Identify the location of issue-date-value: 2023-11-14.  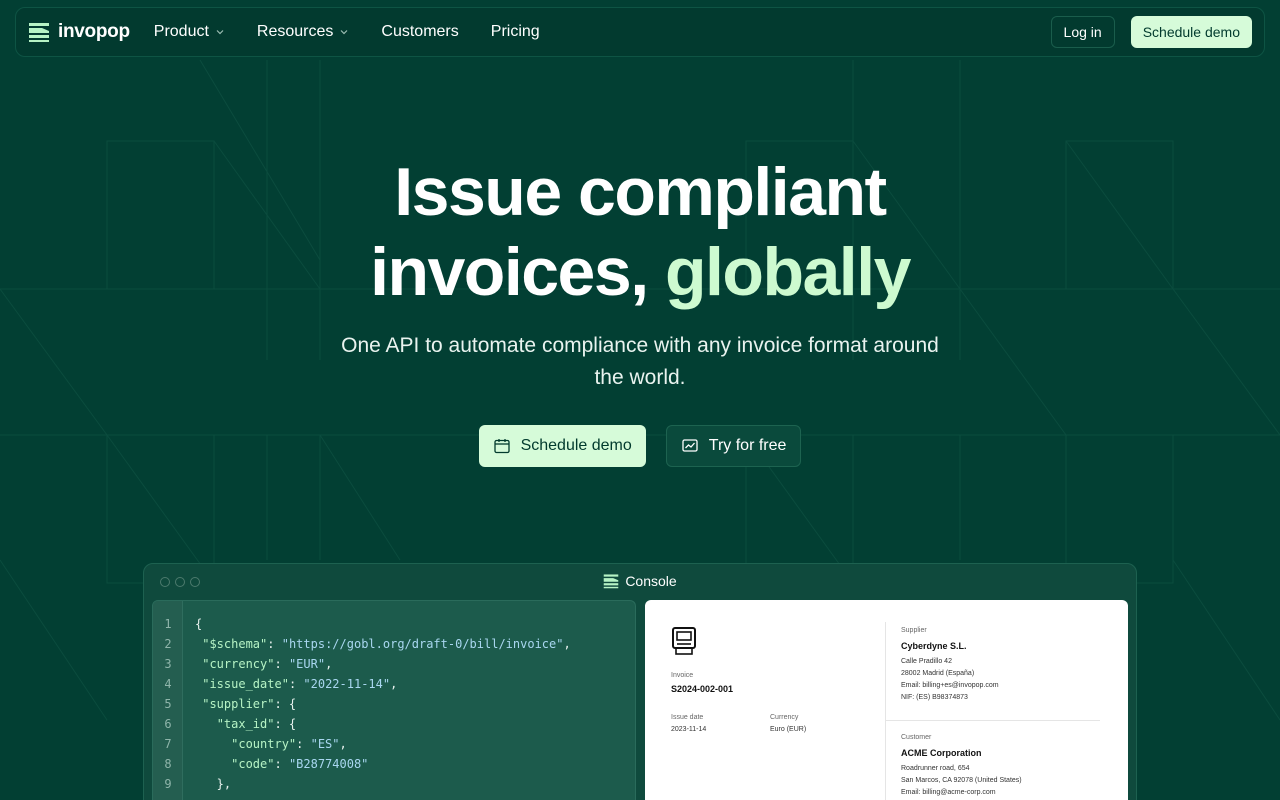
(689, 729).